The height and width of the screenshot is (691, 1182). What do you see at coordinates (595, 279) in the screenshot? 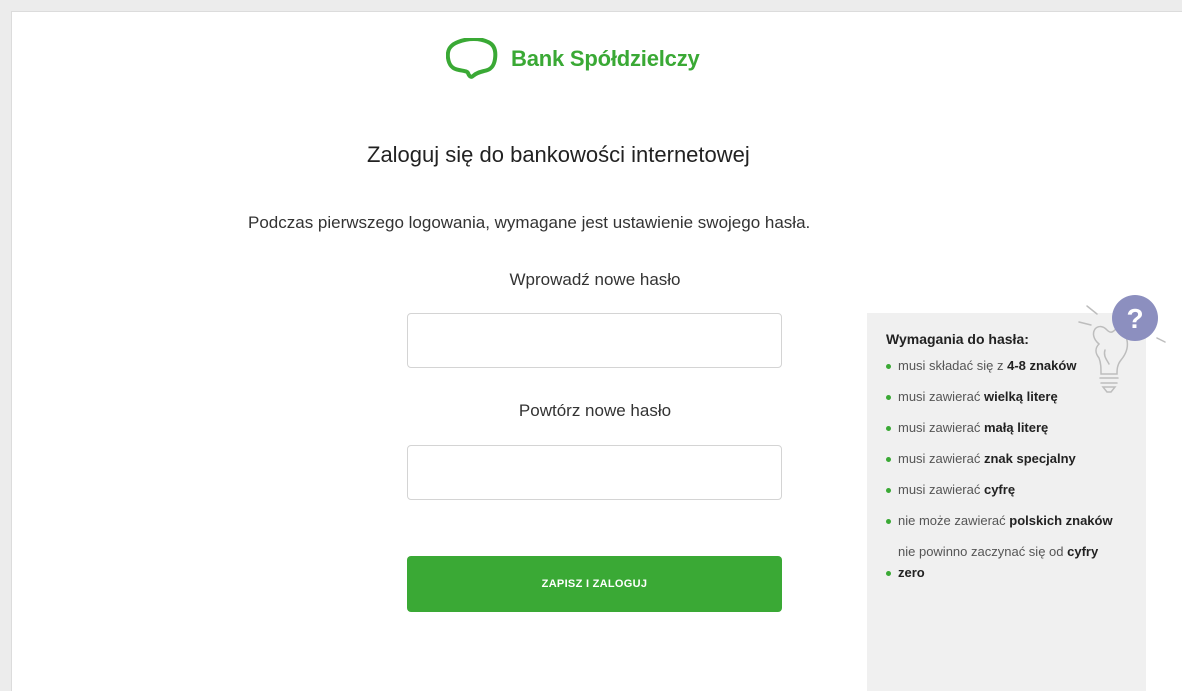
I see `new-password-label: Wprowadź nowe hasło` at bounding box center [595, 279].